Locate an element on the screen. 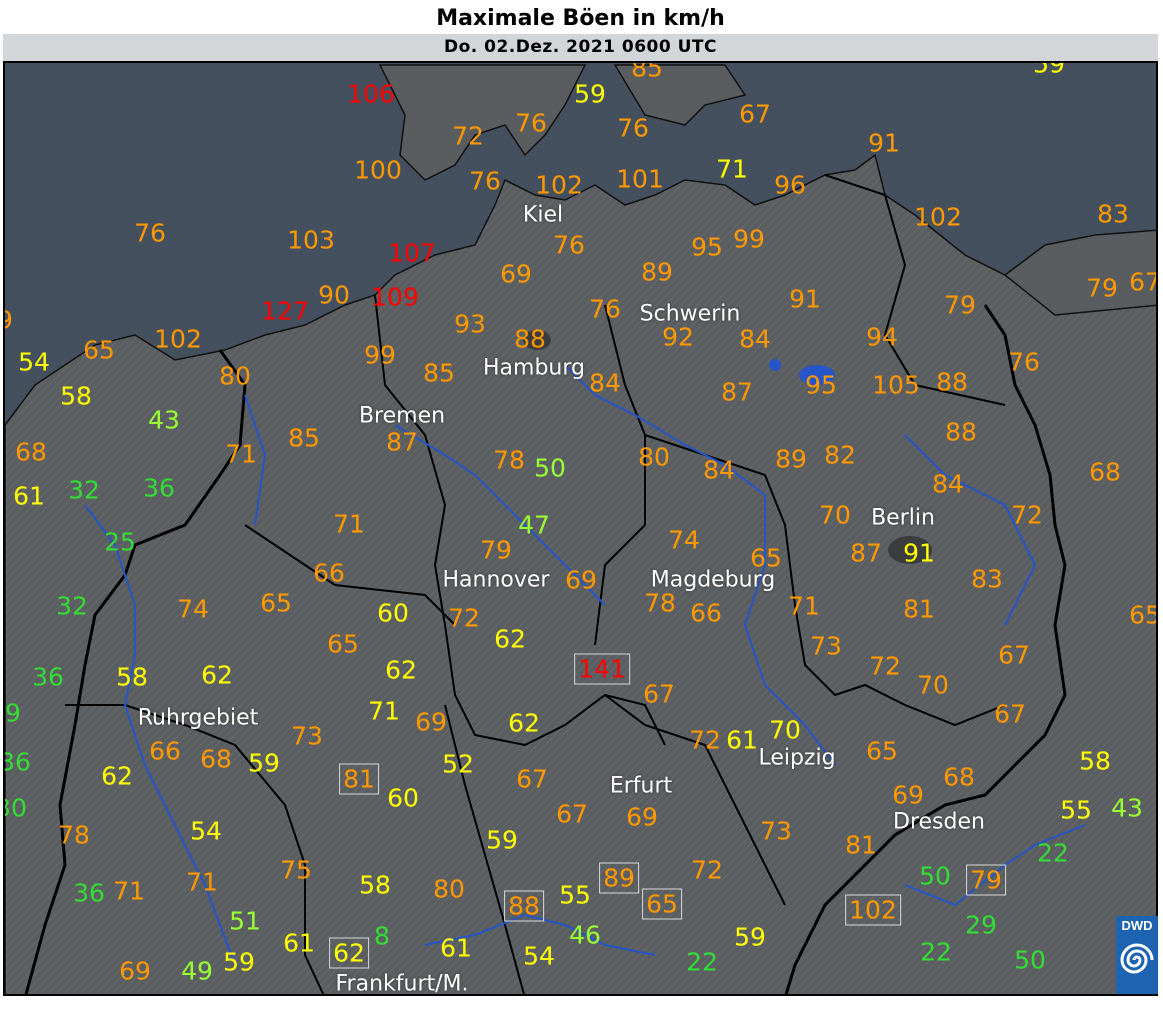 Image resolution: width=1163 pixels, height=1020 pixels. gust-value-station-boxed: 62 is located at coordinates (349, 953).